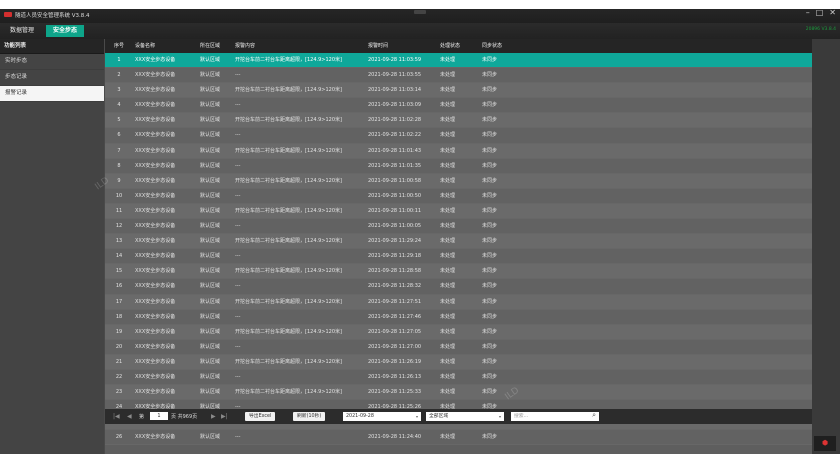  What do you see at coordinates (820, 12) in the screenshot?
I see `maximize-icon: □` at bounding box center [820, 12].